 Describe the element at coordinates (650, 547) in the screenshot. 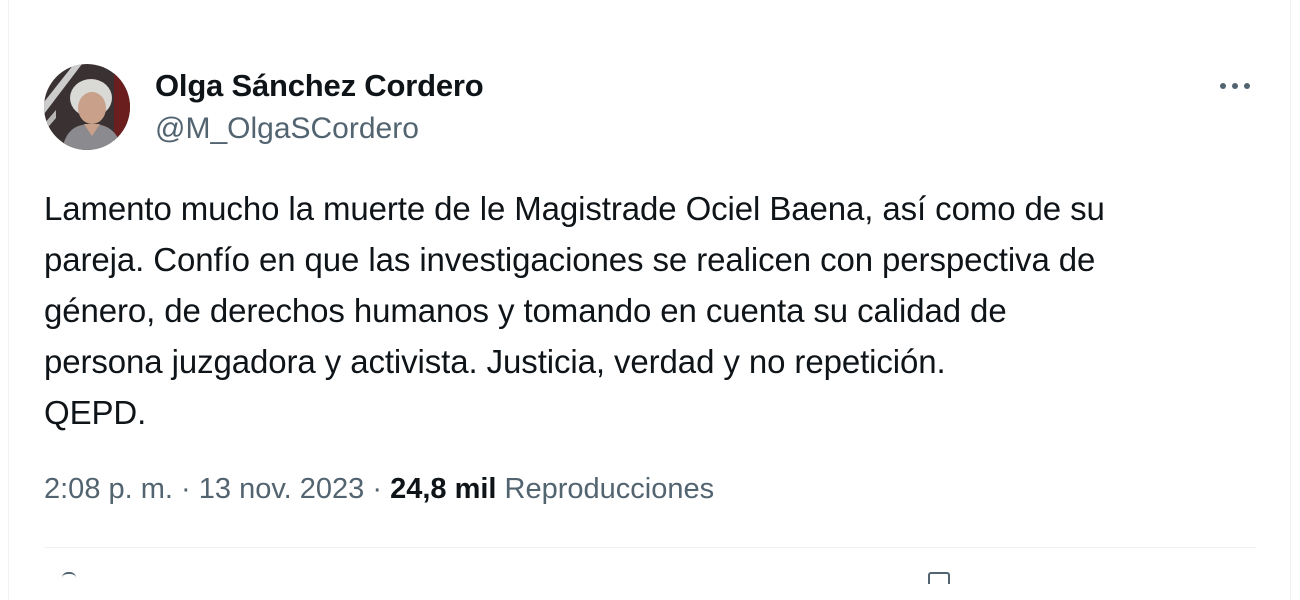

I see `divider` at that location.